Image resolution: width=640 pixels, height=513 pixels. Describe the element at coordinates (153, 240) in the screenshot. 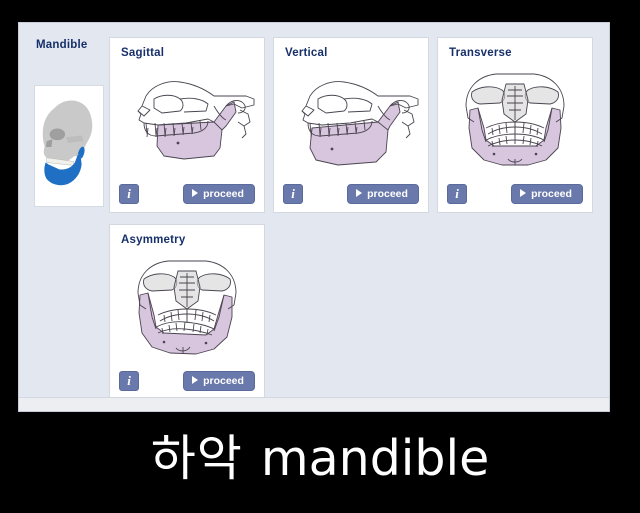

I see `card-title: Asymmetry` at that location.